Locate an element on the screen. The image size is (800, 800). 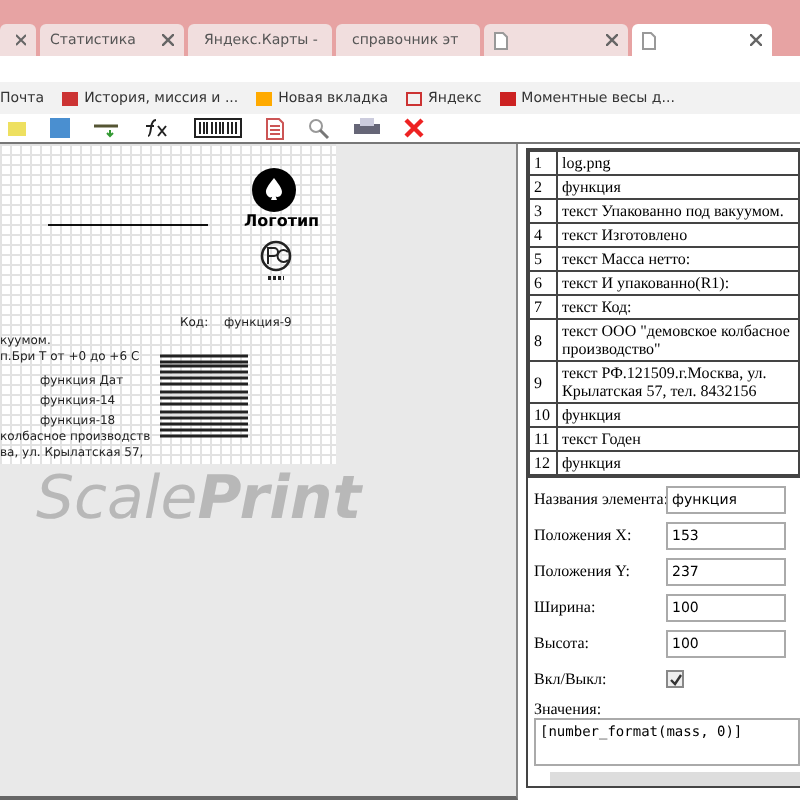
row-number: 9 is located at coordinates (543, 382).